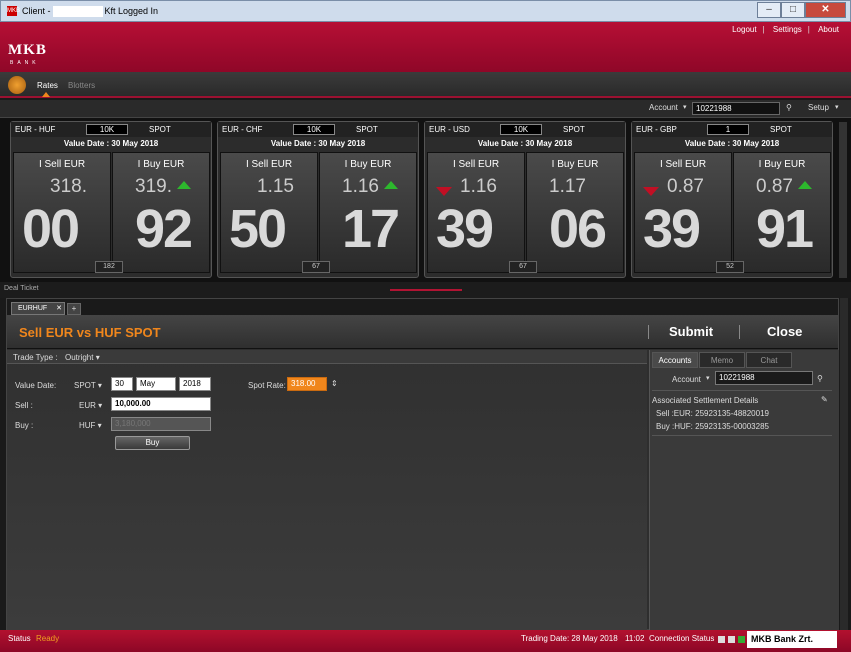 This screenshot has height=652, width=851. I want to click on tab-chat: Chat, so click(769, 360).